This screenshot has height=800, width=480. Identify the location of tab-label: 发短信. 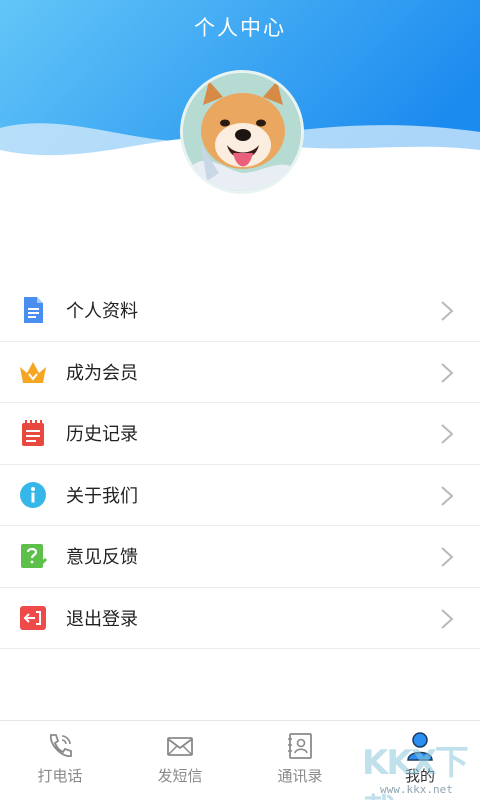
(180, 776).